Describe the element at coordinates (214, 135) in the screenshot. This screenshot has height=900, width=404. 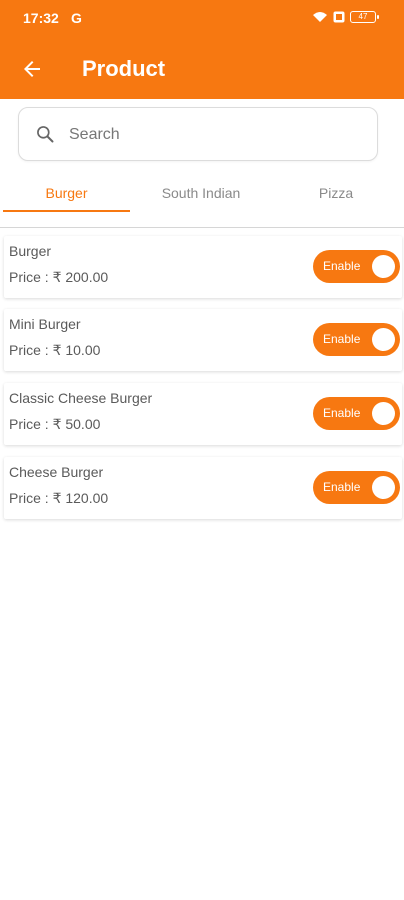
I see `search-input` at that location.